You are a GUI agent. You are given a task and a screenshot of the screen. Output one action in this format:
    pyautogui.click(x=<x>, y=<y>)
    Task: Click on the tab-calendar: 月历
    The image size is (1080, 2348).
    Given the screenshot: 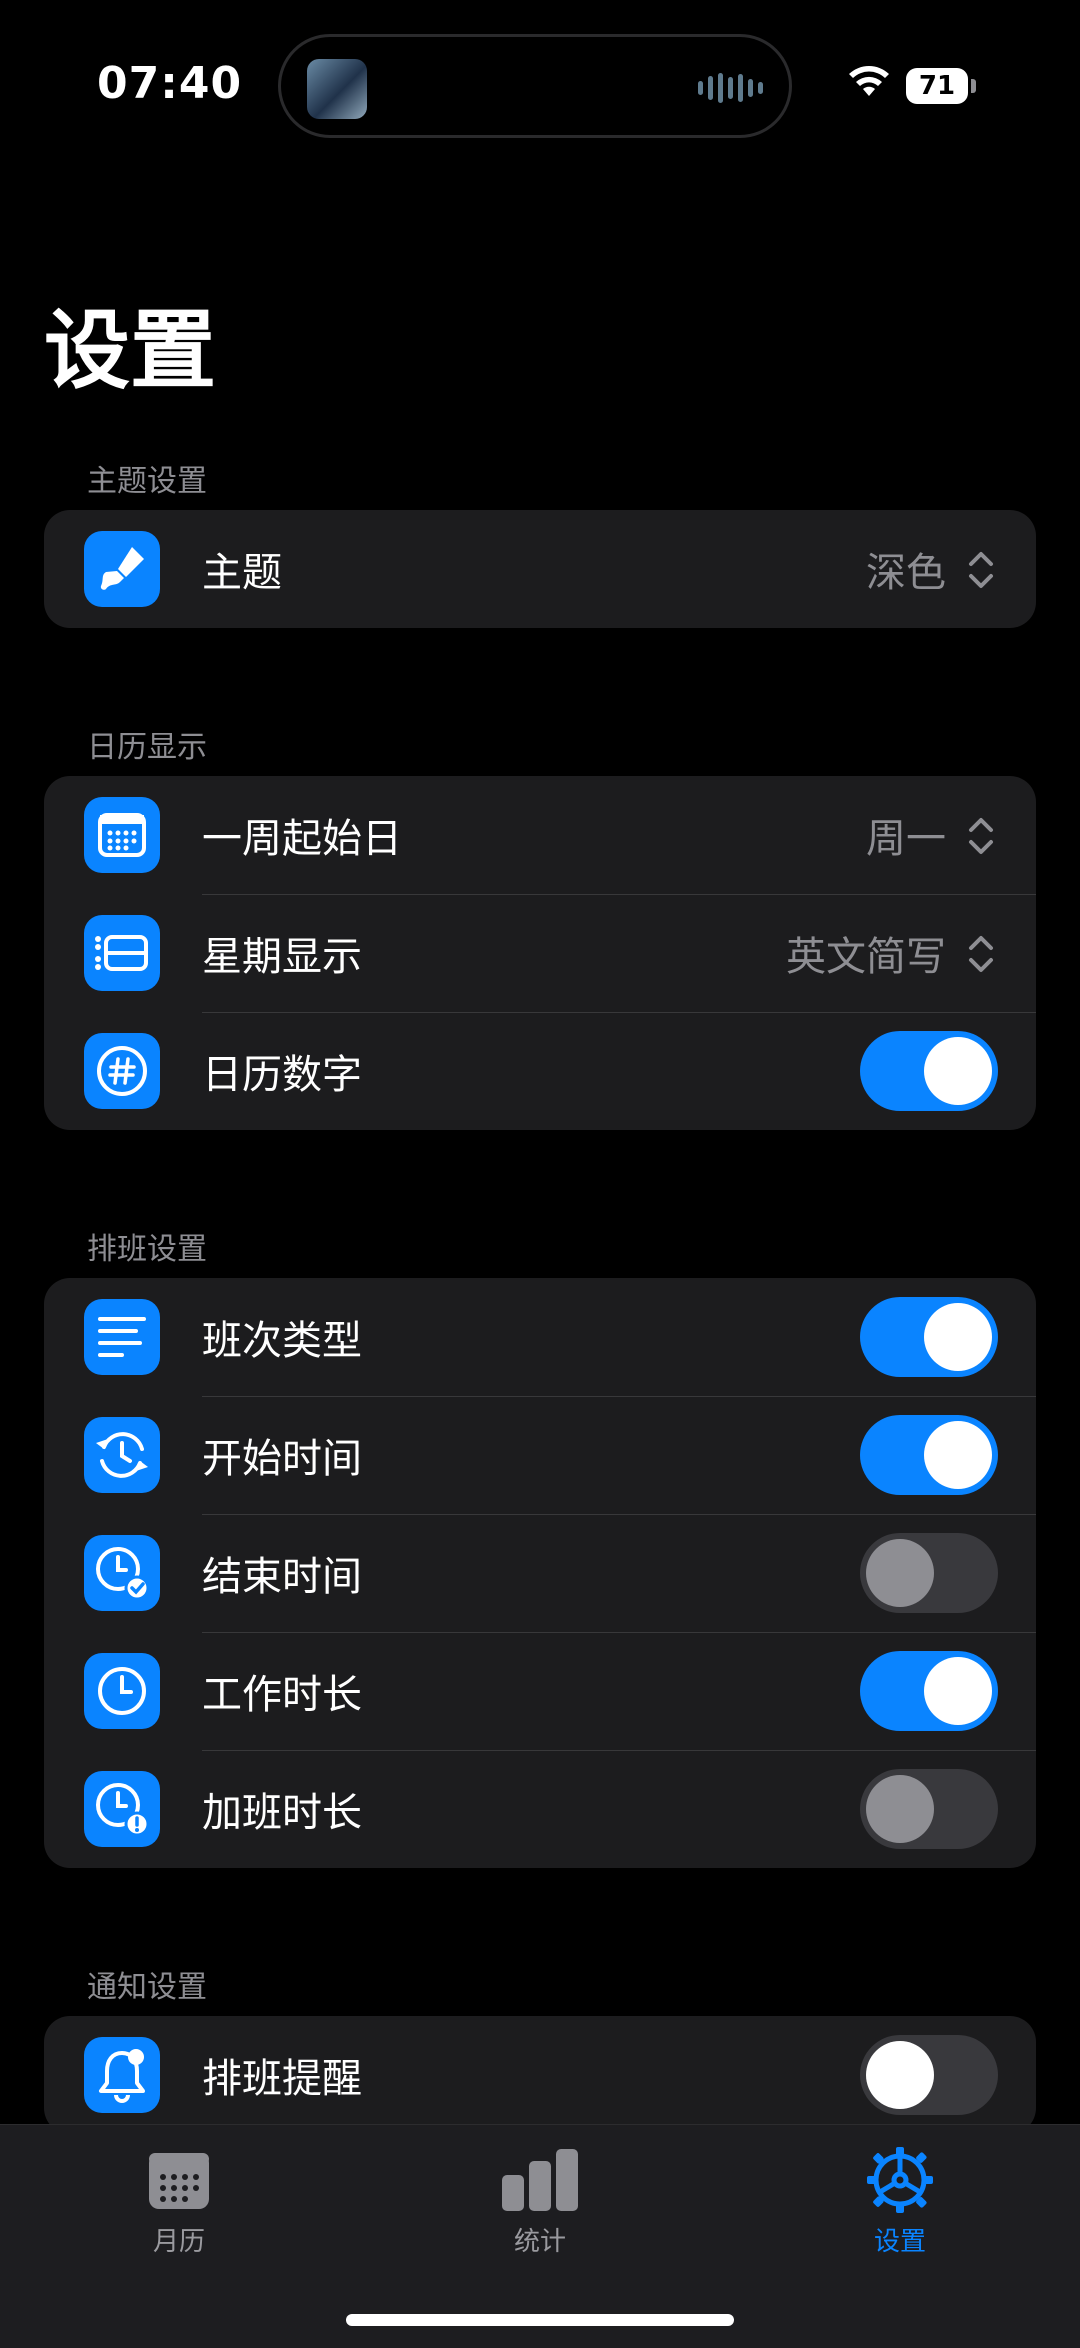 What is the action you would take?
    pyautogui.click(x=179, y=2201)
    